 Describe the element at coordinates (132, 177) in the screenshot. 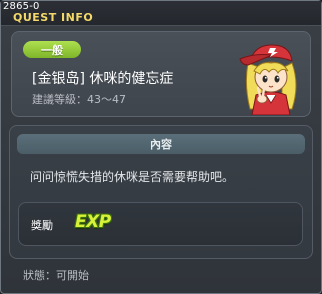

I see `quest-description: 问问惊慌失措的休咪是否需要帮助吧。` at that location.